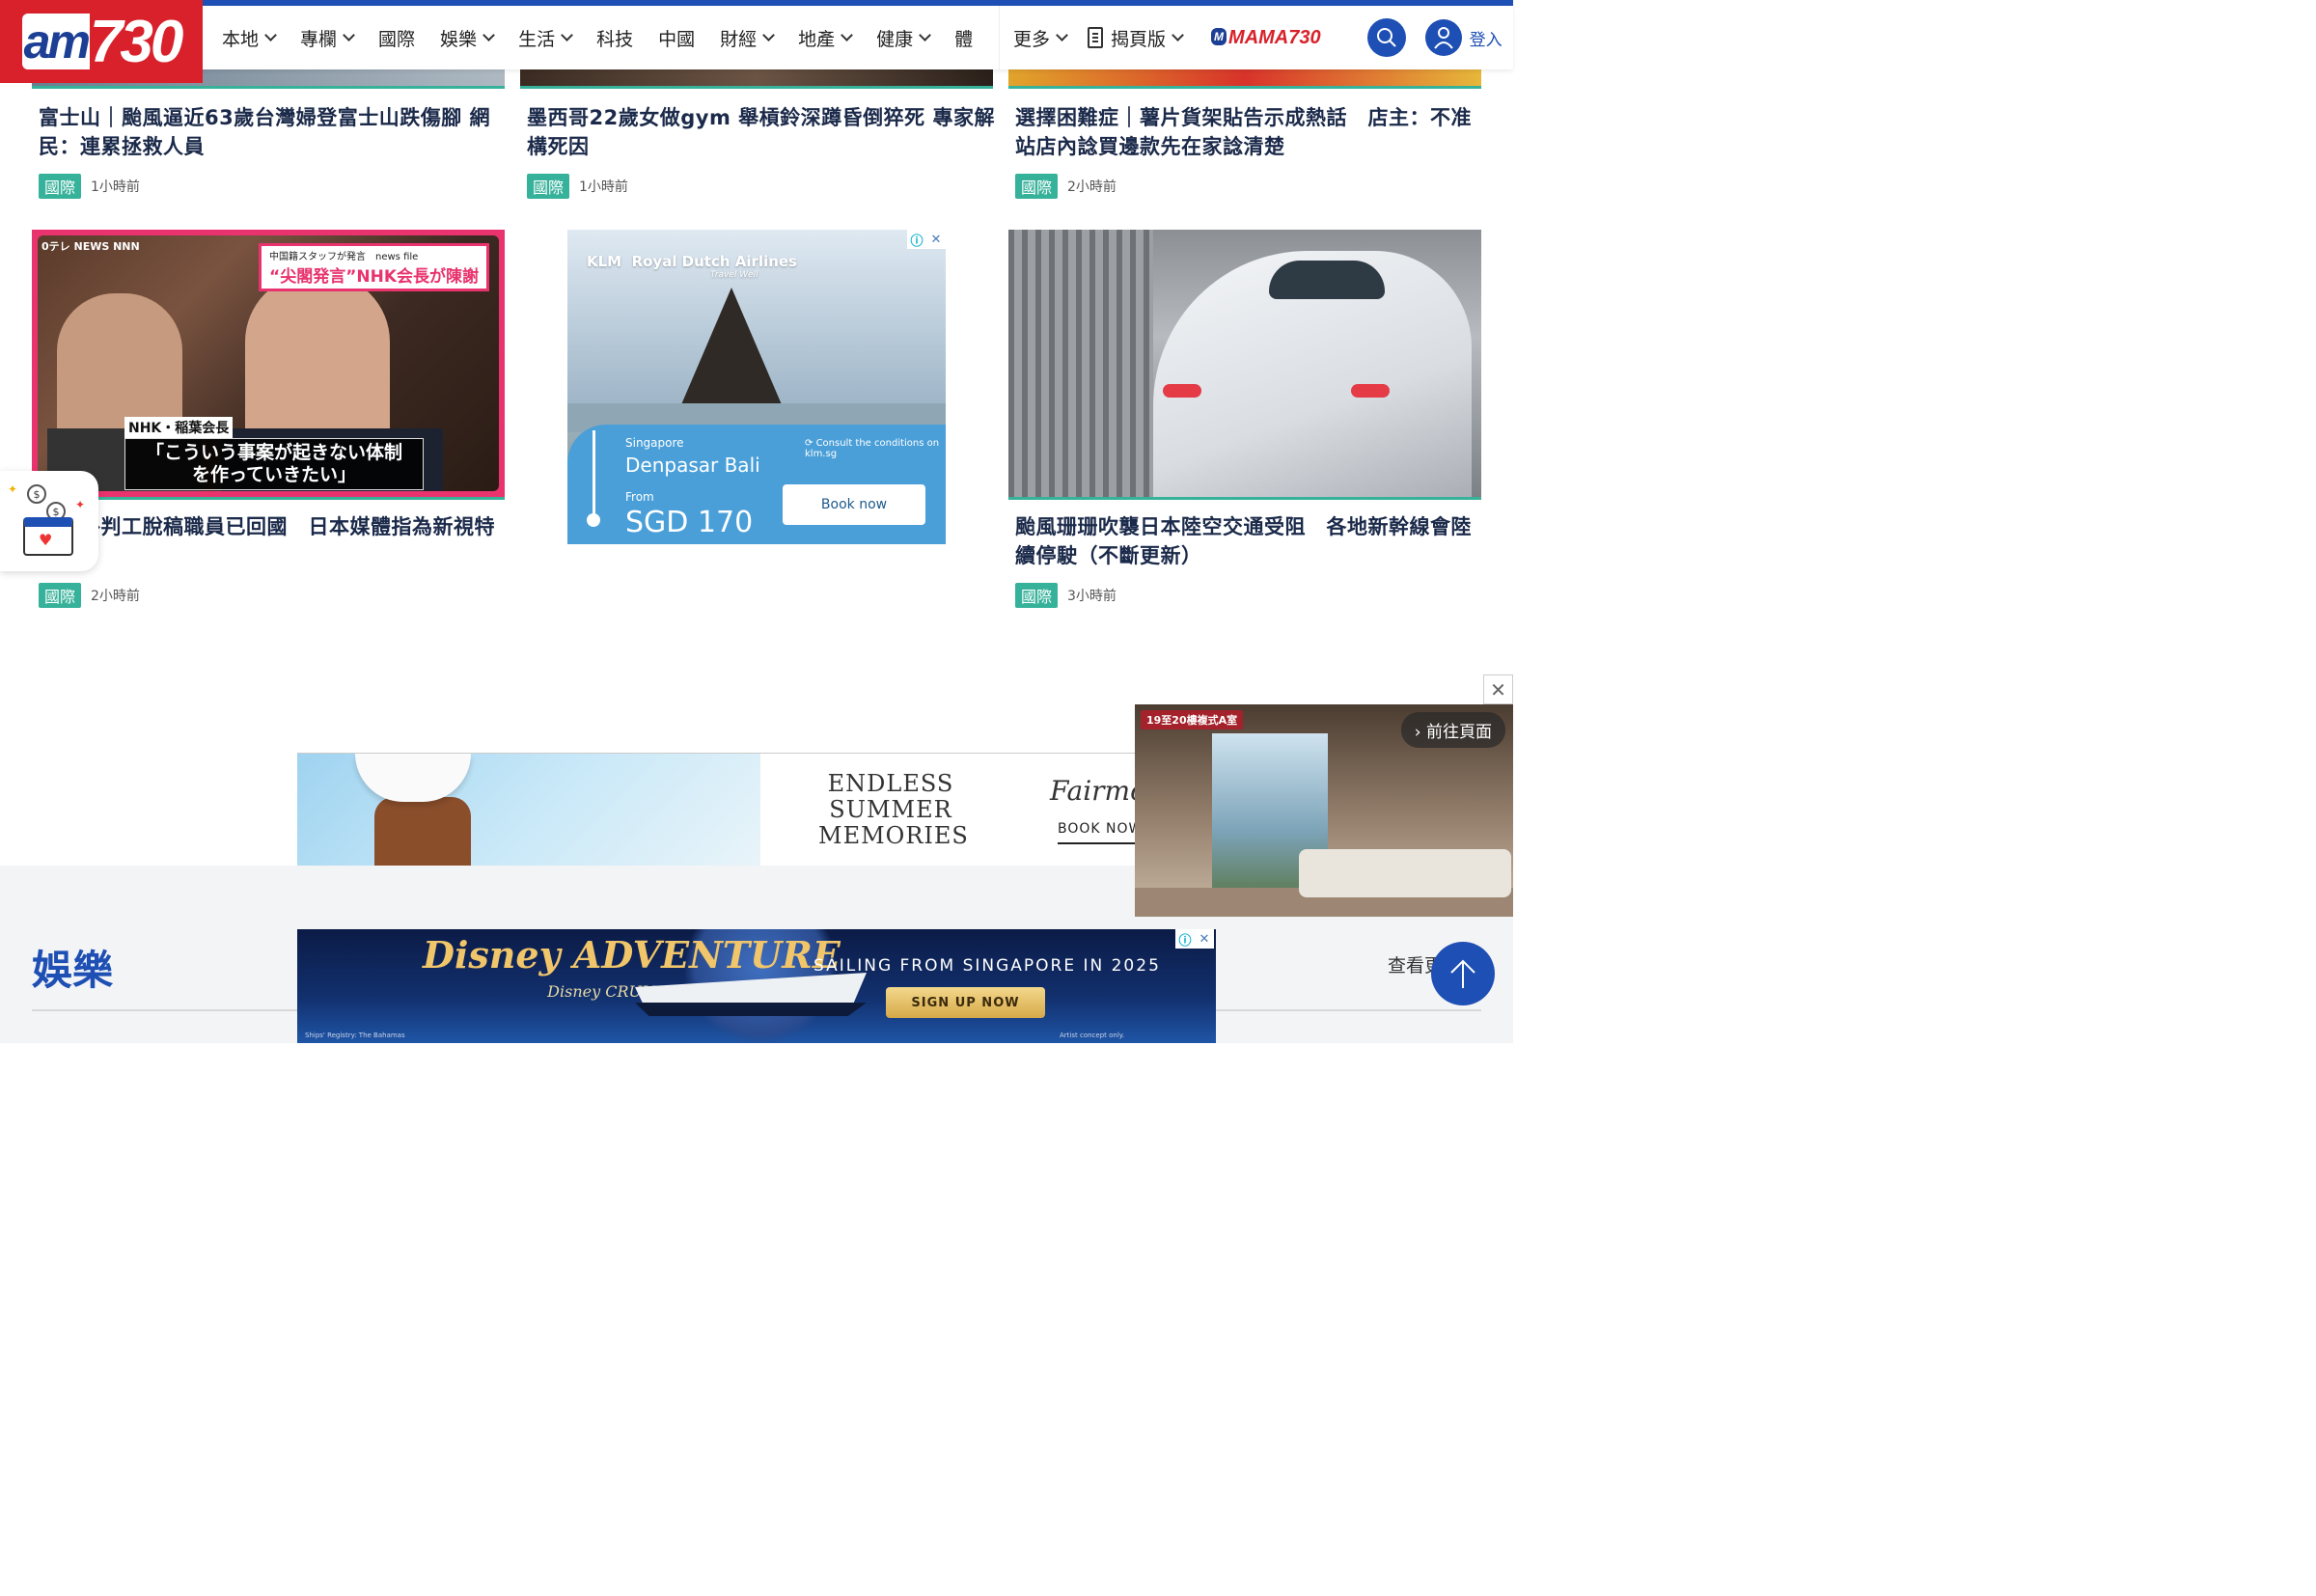  What do you see at coordinates (1486, 38) in the screenshot?
I see `login-link: 登入` at bounding box center [1486, 38].